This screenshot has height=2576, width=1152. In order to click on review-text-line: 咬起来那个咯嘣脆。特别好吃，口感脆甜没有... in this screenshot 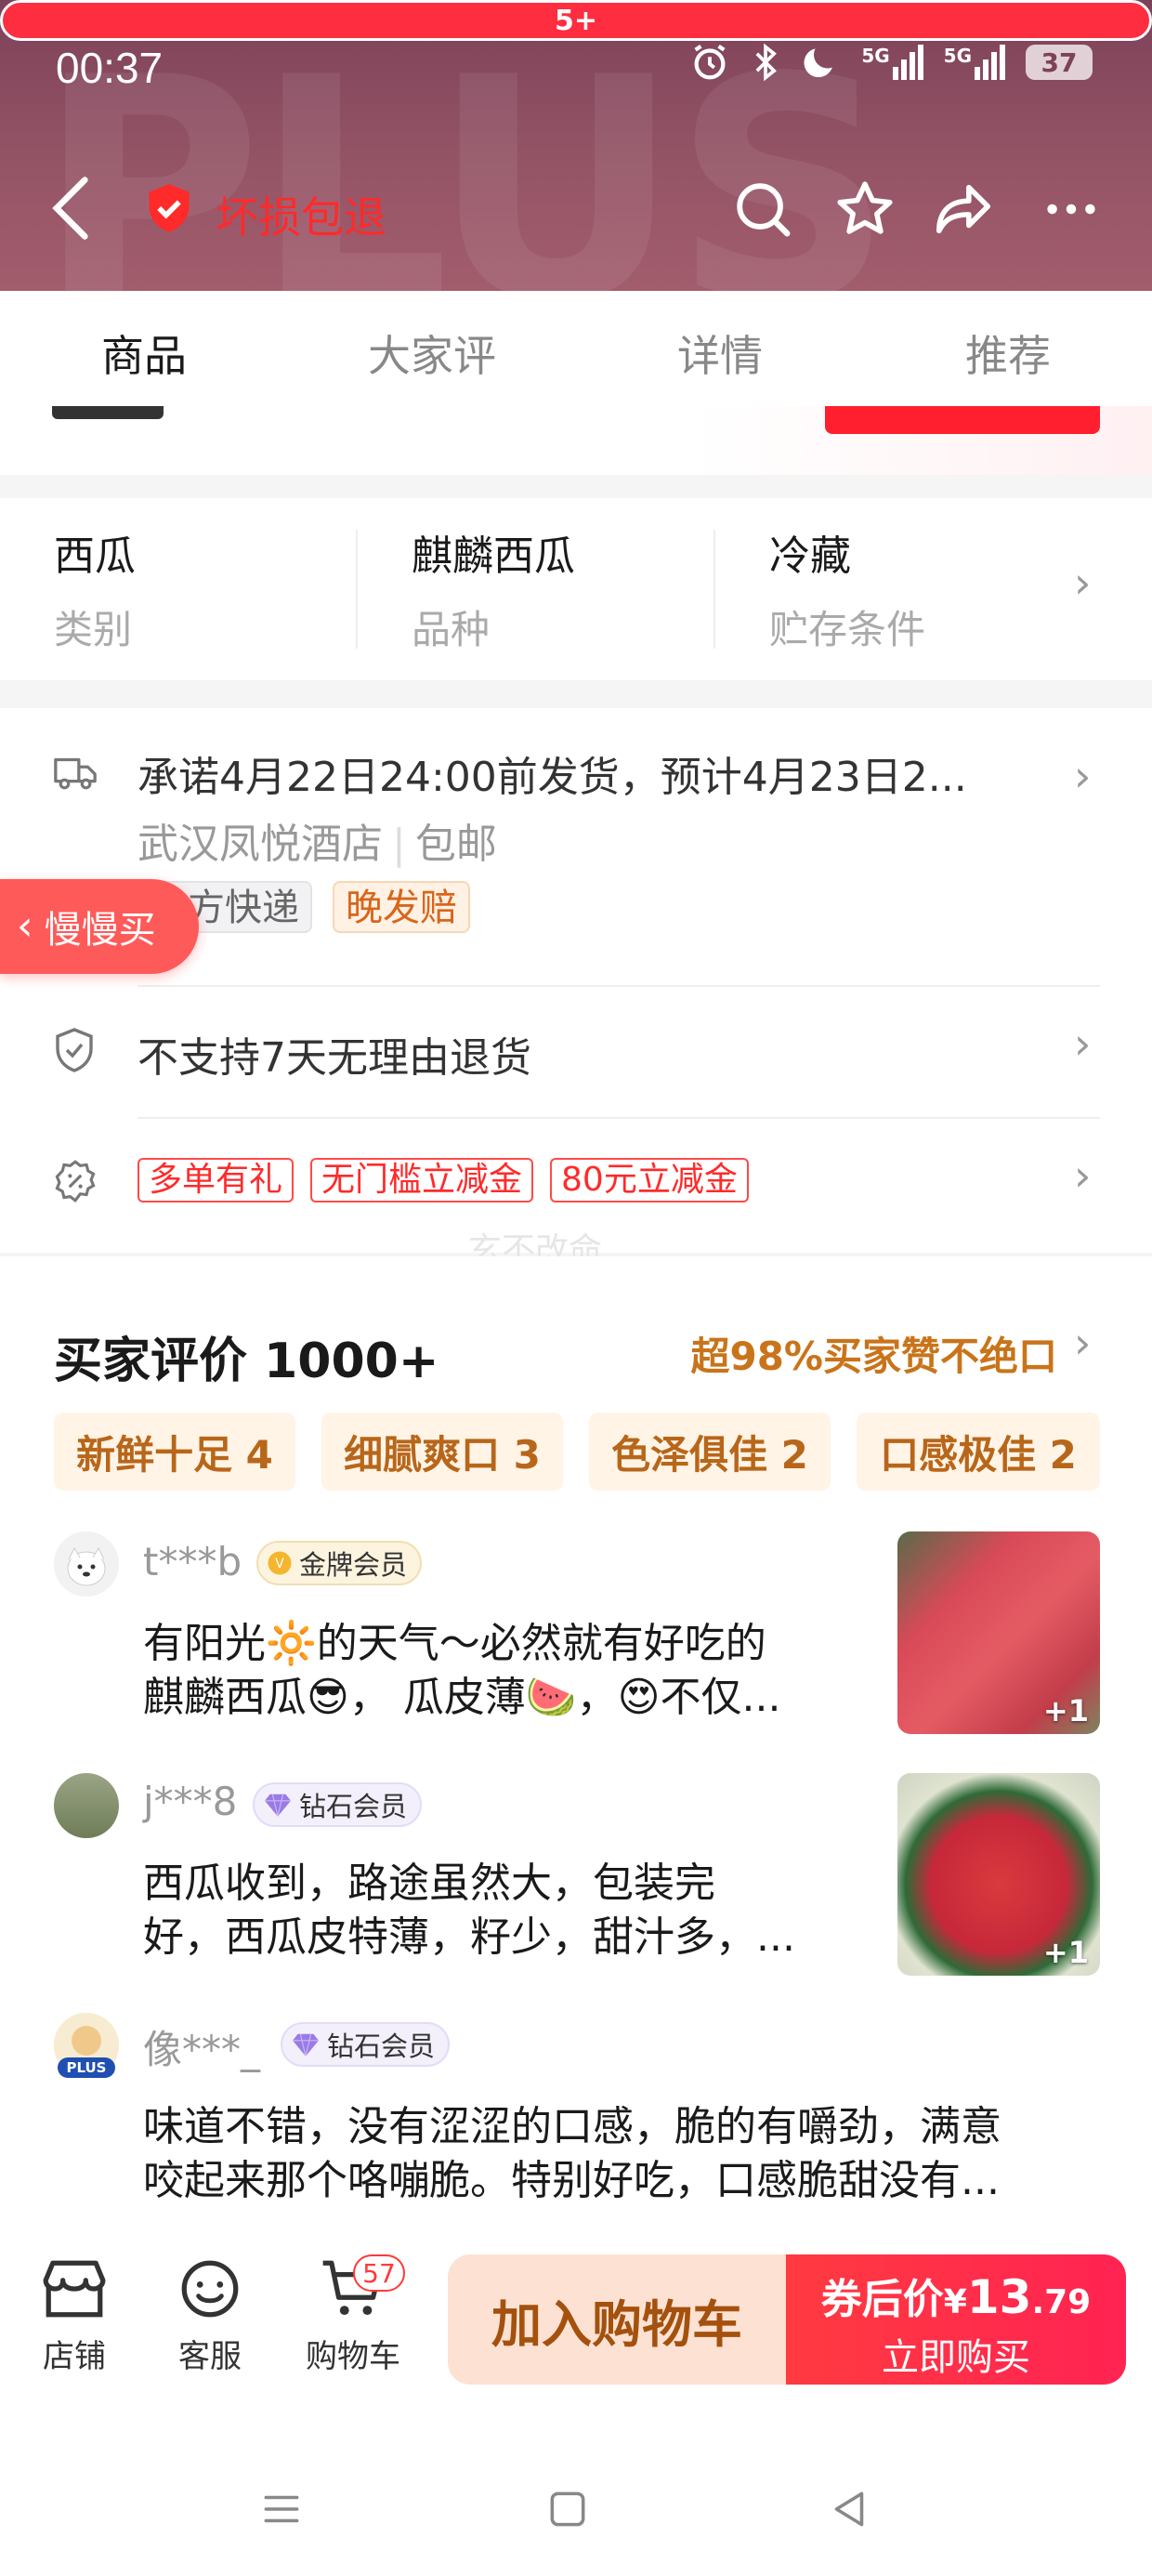, I will do `click(626, 2181)`.